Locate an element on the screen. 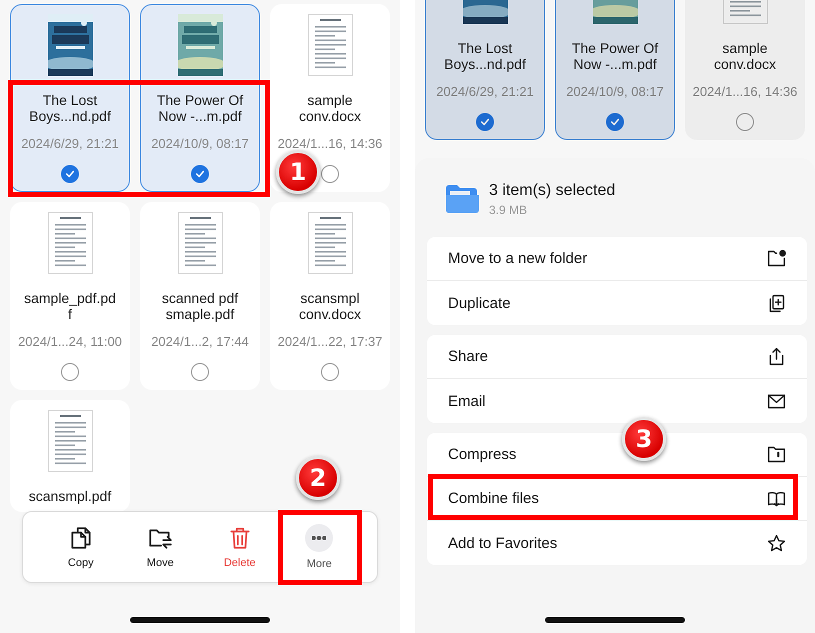 This screenshot has height=633, width=815. file-name: sample_pdf.pdf is located at coordinates (70, 306).